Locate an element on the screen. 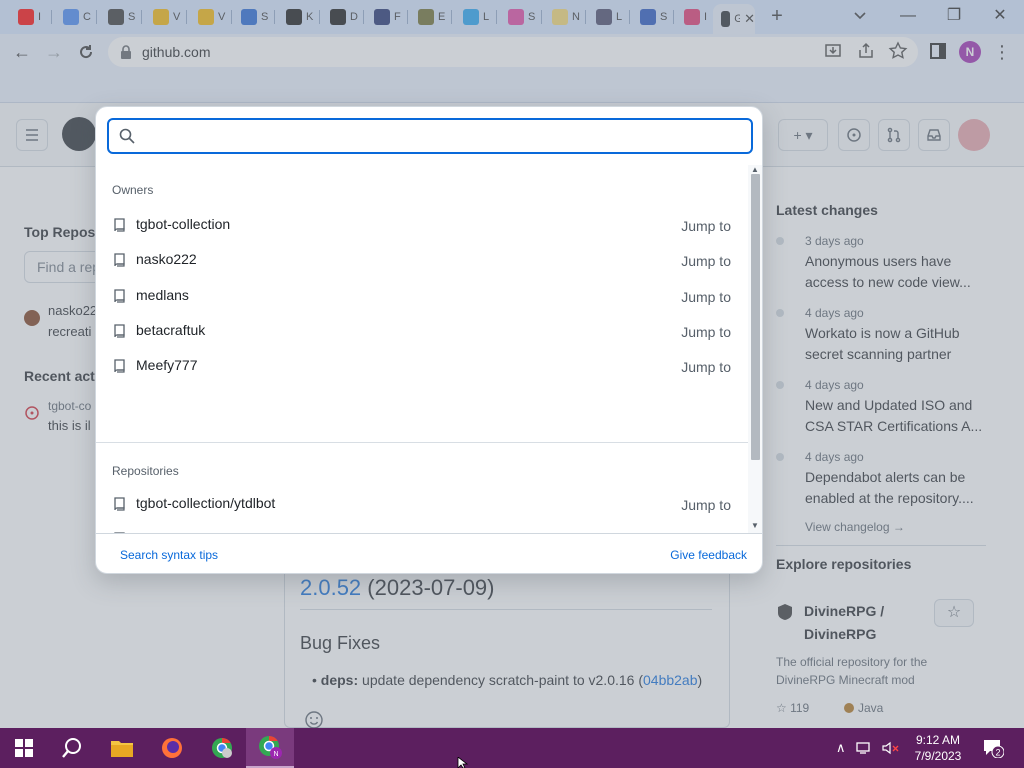 This screenshot has width=1024, height=768. search-box is located at coordinates (430, 136).